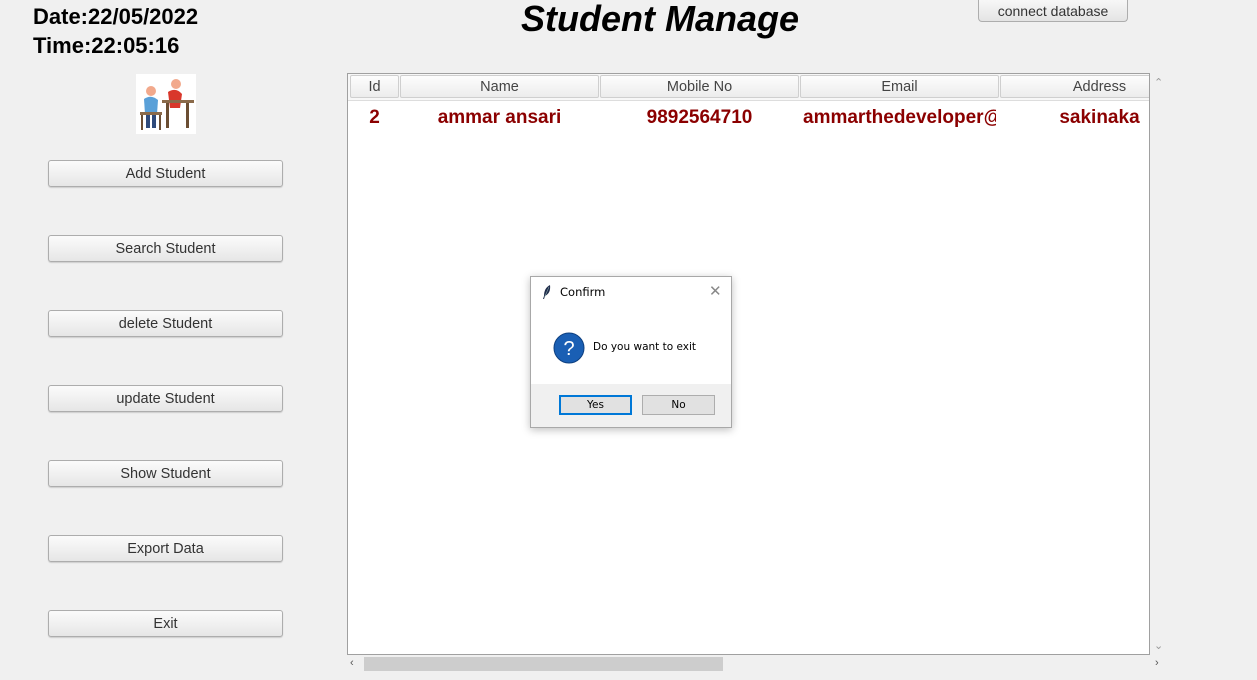 The width and height of the screenshot is (1257, 680). Describe the element at coordinates (699, 86) in the screenshot. I see `column-header-mobile: Mobile No` at that location.